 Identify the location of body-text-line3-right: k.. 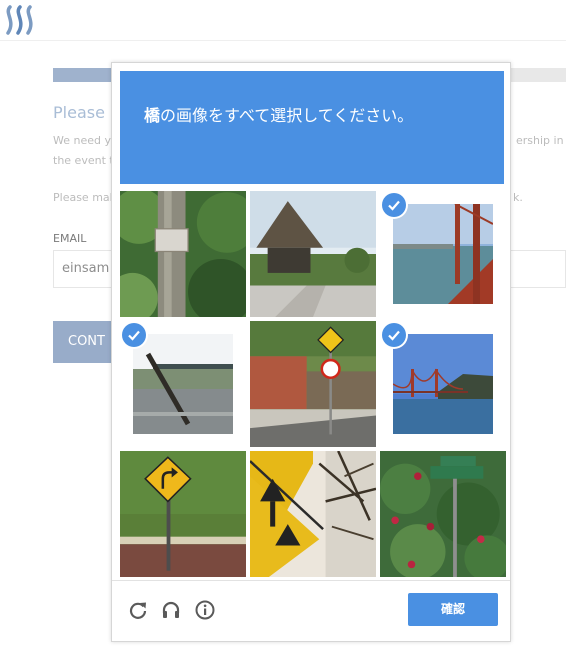
(518, 197).